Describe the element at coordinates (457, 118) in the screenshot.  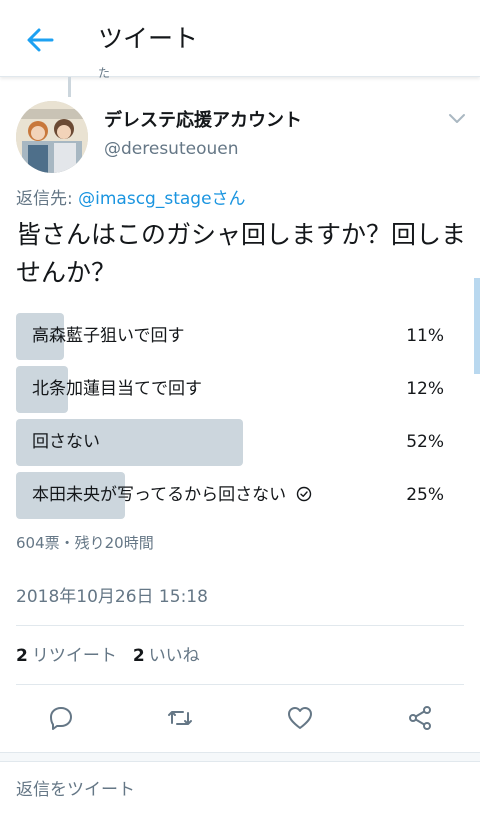
I see `chevron-down-icon` at that location.